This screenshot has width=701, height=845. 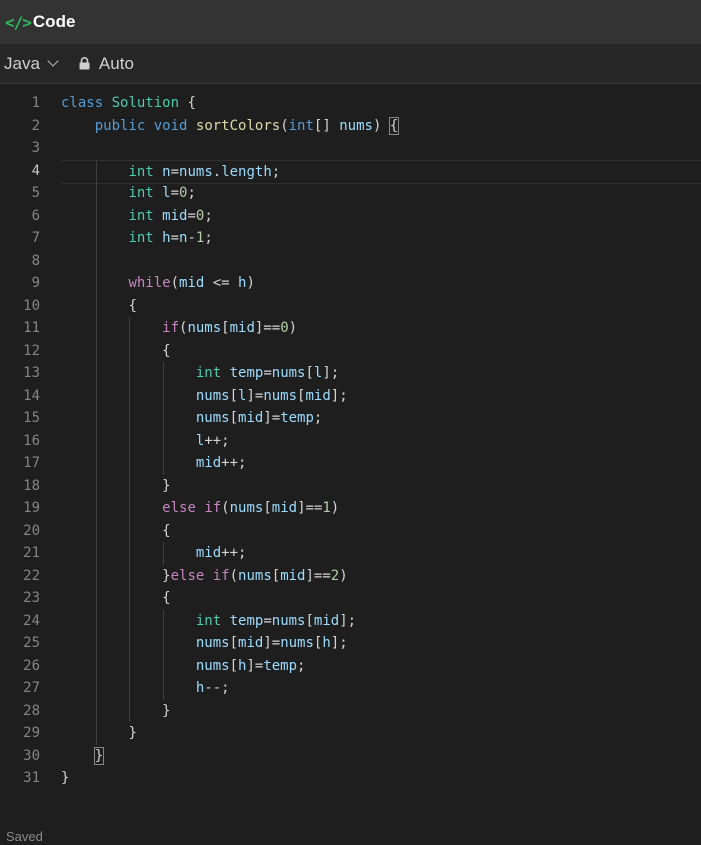 I want to click on token-plain: [], so click(x=326, y=125).